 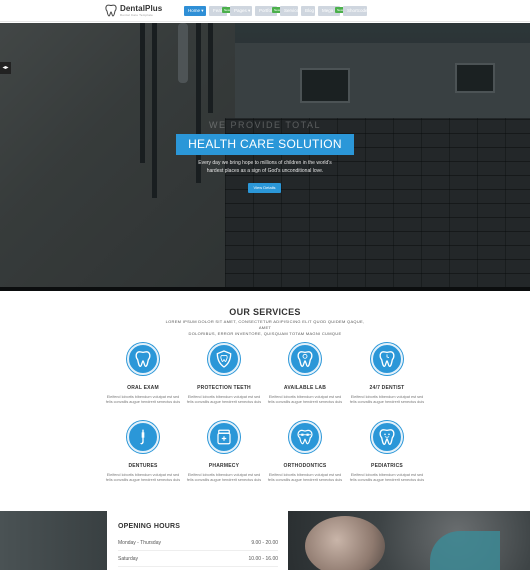 I want to click on nav-shortcodes: Shortcodes ▾, so click(x=358, y=11).